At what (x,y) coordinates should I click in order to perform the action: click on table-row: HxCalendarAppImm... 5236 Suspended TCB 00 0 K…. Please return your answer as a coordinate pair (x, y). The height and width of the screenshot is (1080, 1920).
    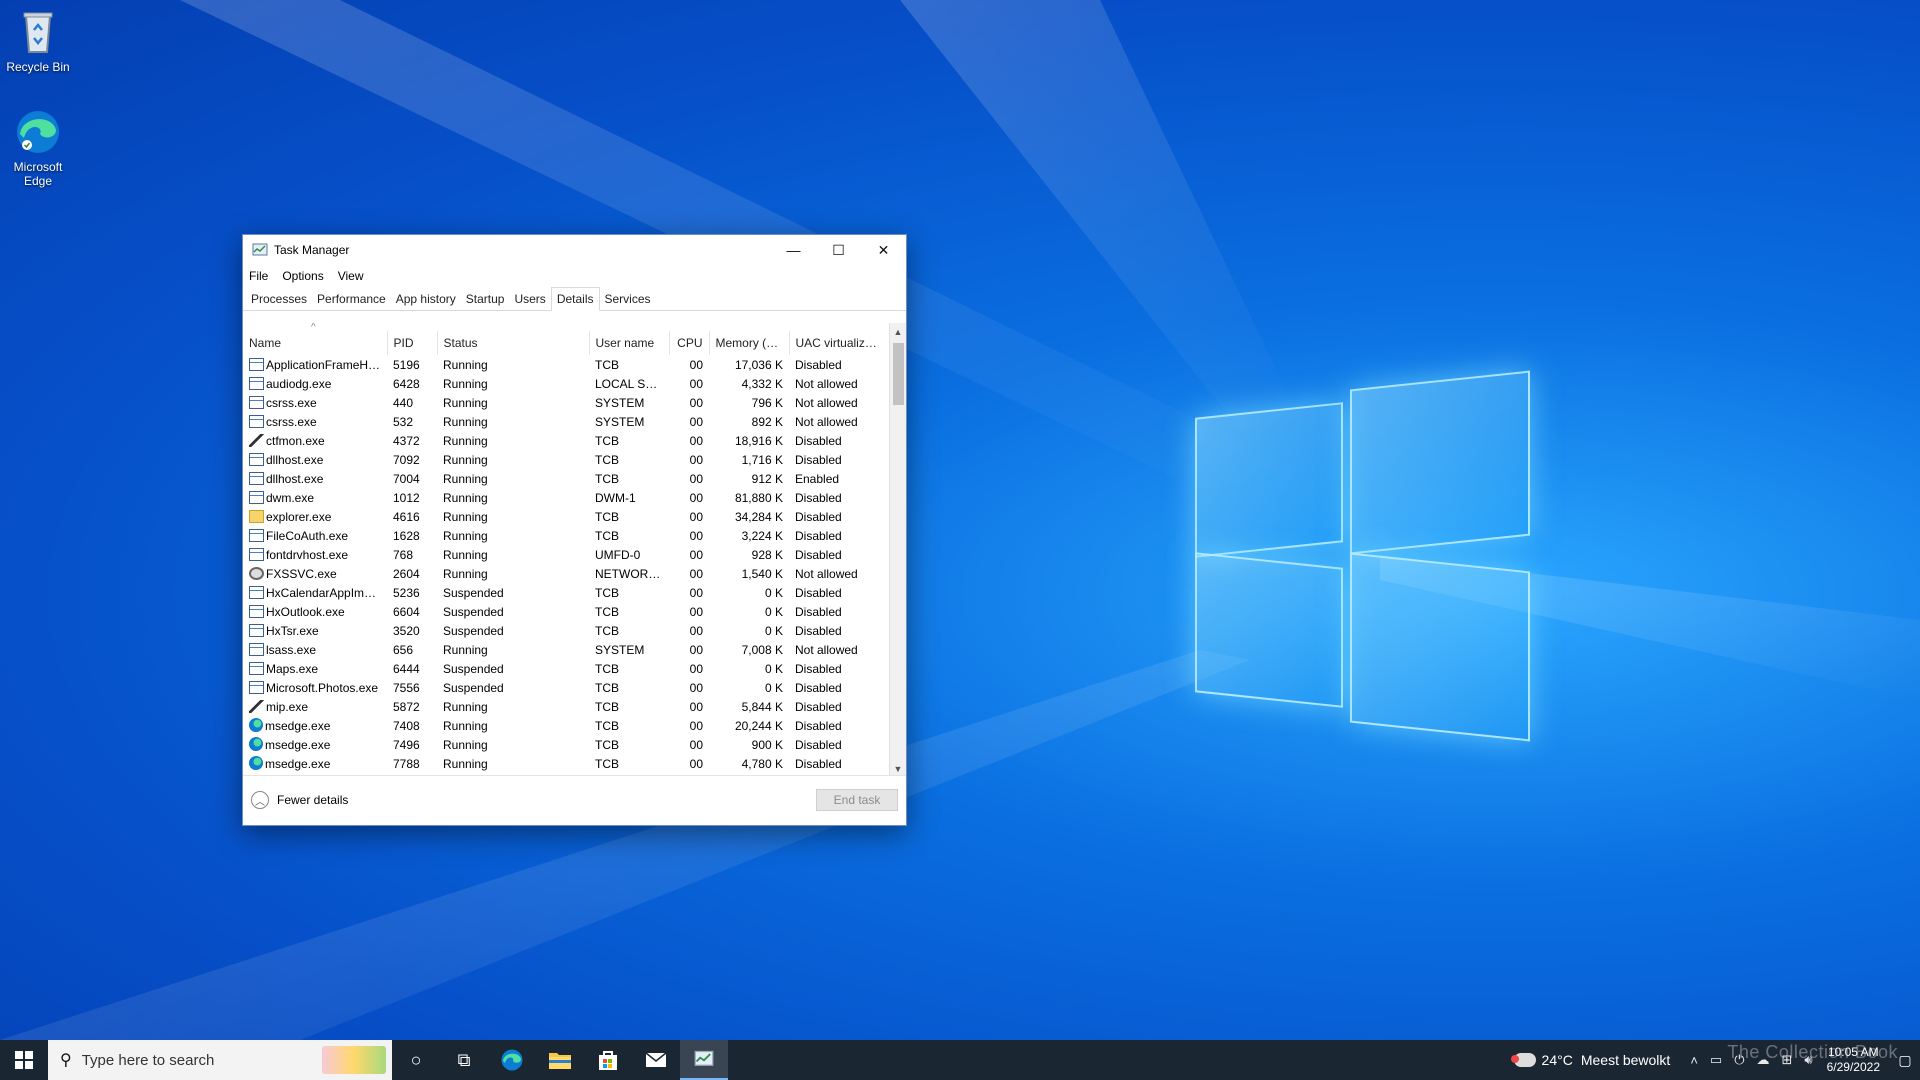
    Looking at the image, I should click on (566, 592).